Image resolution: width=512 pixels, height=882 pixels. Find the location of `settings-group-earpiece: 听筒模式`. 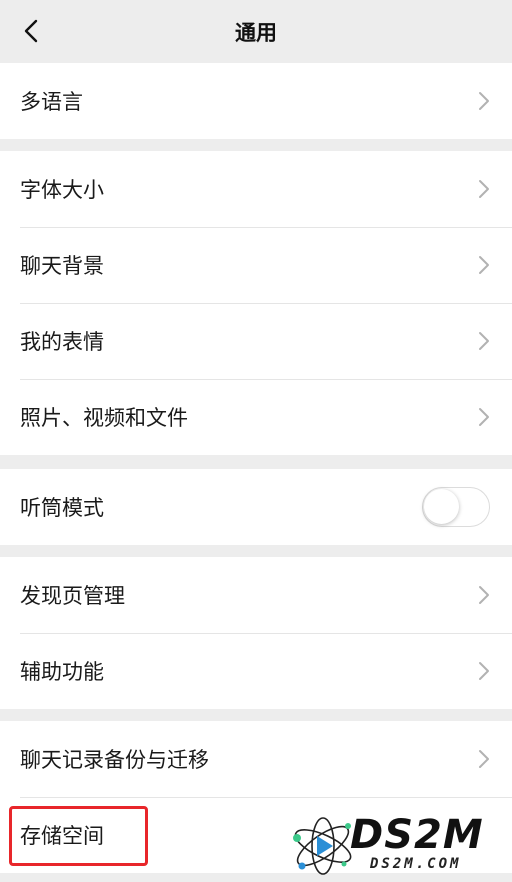

settings-group-earpiece: 听筒模式 is located at coordinates (256, 507).